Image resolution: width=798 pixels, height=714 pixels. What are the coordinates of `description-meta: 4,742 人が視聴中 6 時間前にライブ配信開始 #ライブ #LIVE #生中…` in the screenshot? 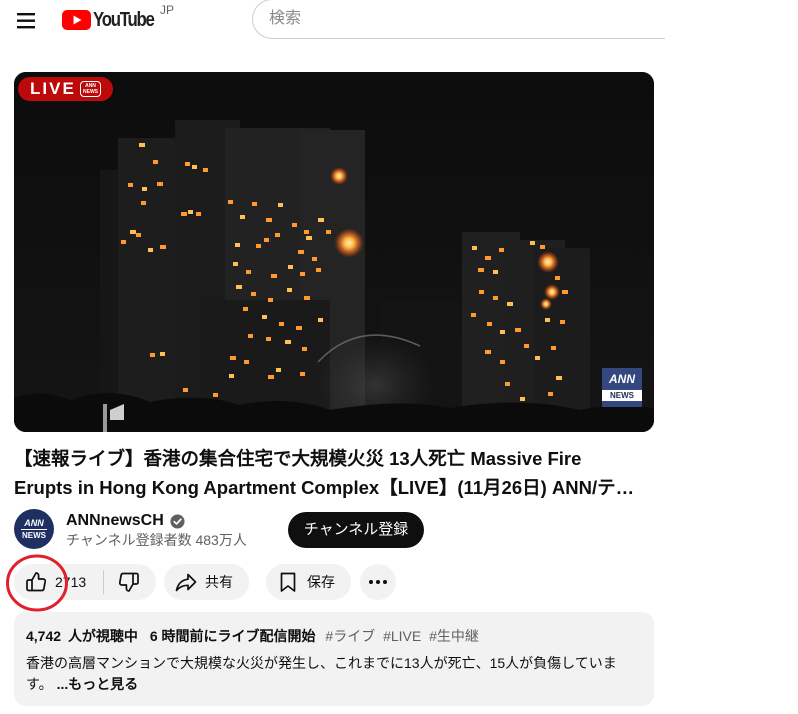 It's located at (252, 636).